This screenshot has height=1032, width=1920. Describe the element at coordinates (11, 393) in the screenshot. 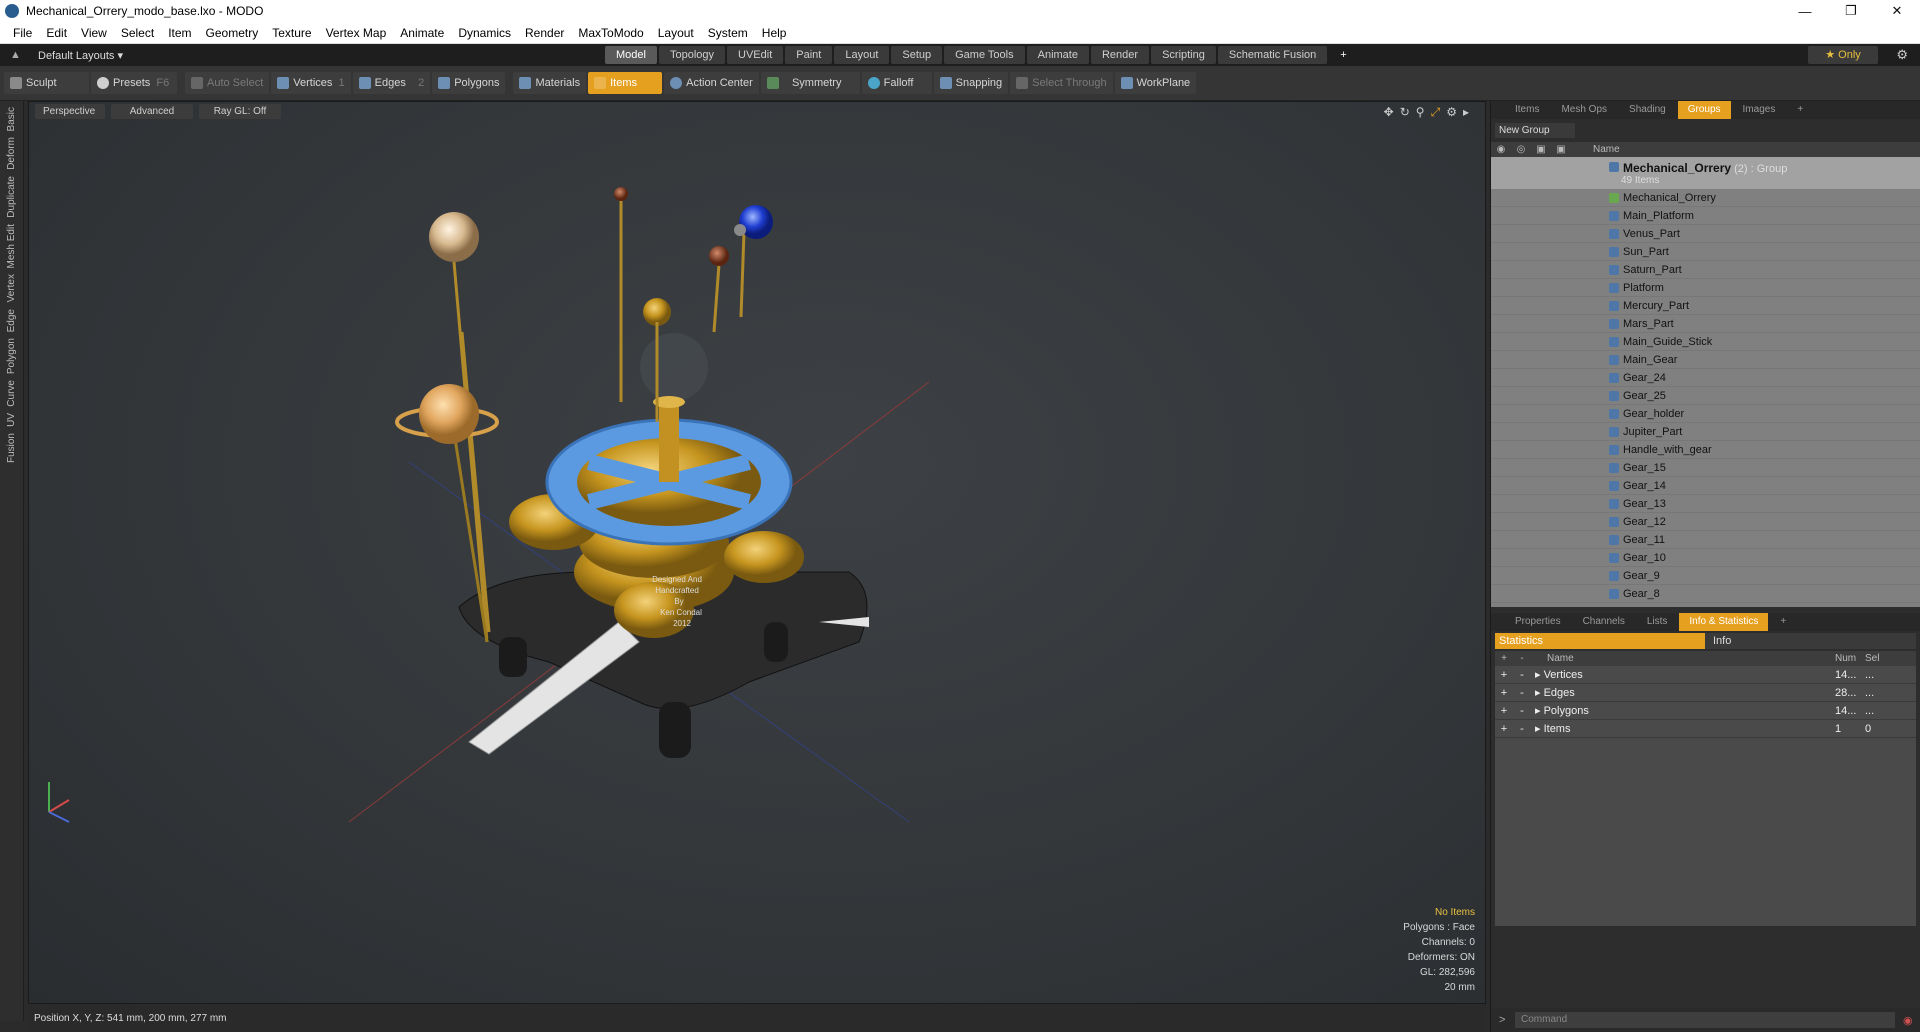

I see `side-tab-curve: Curve` at that location.